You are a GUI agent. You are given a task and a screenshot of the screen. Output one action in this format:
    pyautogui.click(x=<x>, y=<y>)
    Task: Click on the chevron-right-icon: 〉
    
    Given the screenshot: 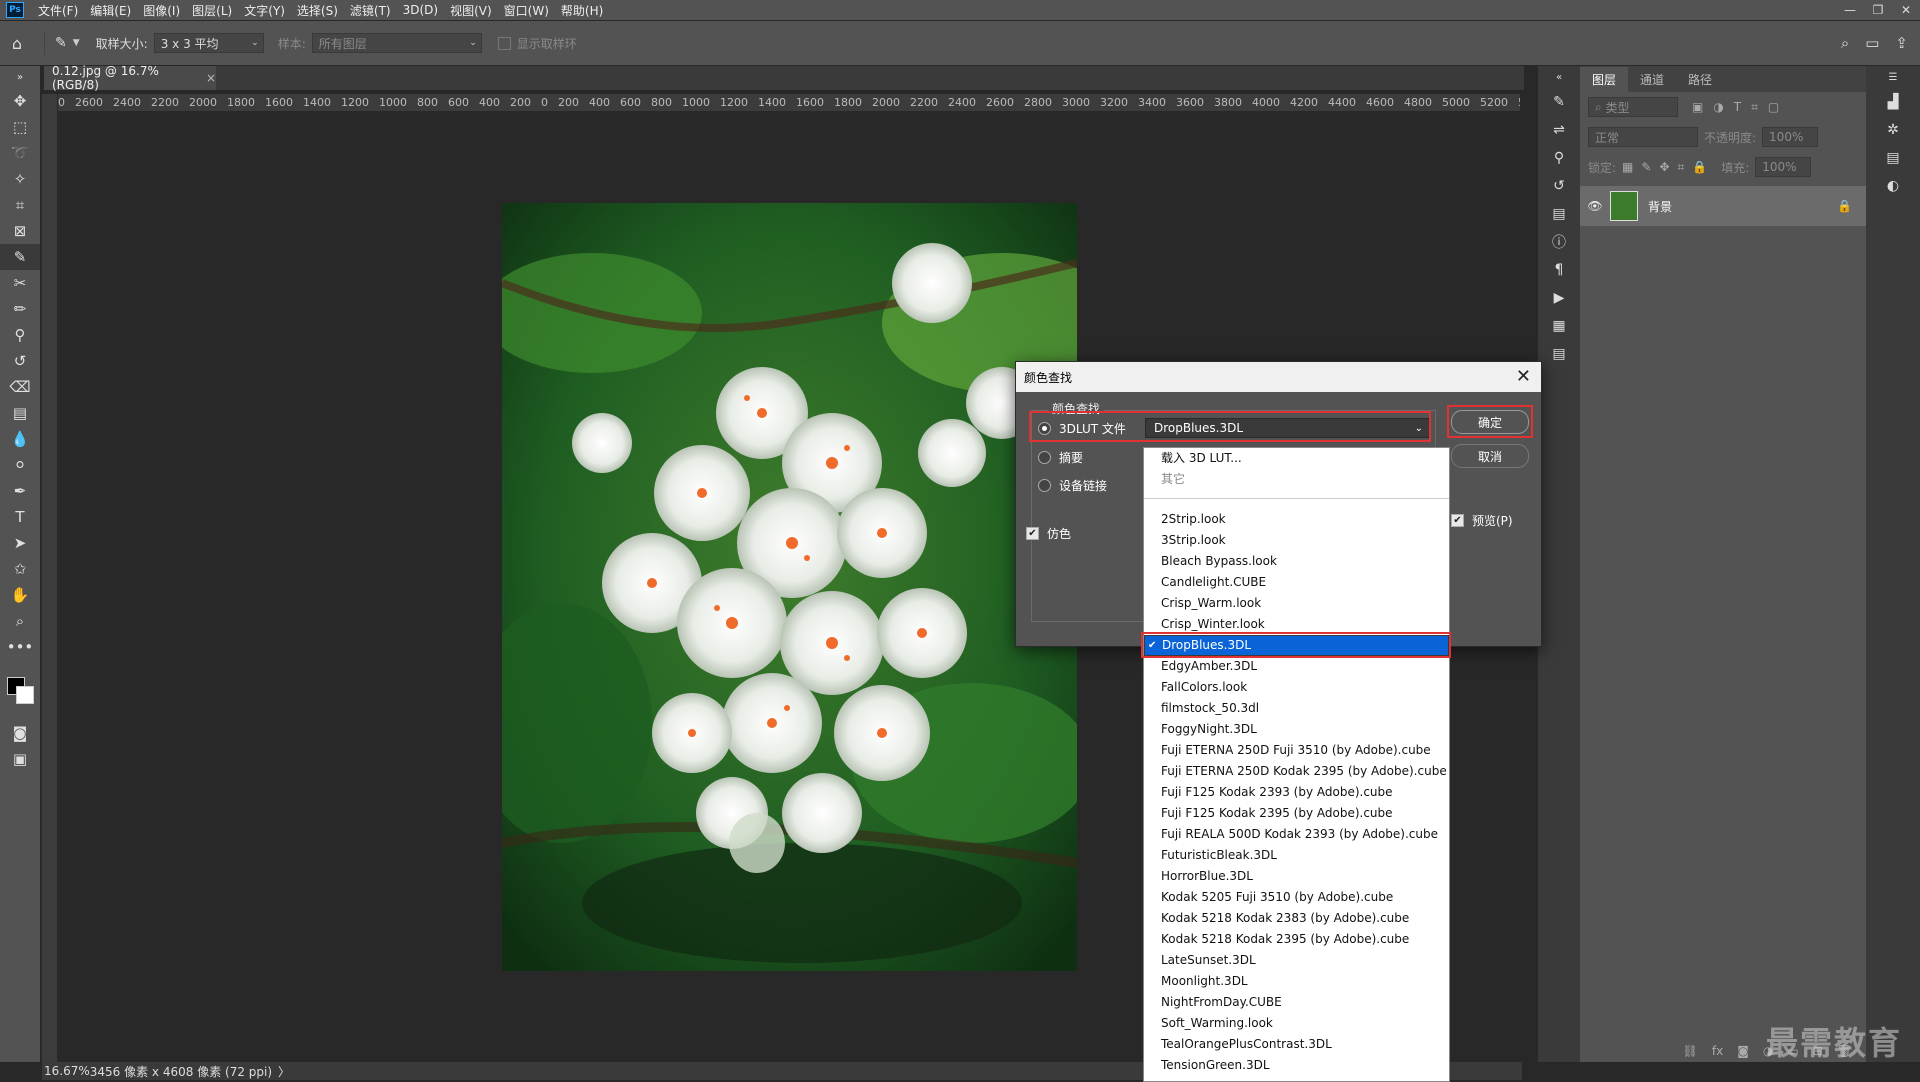 What is the action you would take?
    pyautogui.click(x=284, y=1071)
    